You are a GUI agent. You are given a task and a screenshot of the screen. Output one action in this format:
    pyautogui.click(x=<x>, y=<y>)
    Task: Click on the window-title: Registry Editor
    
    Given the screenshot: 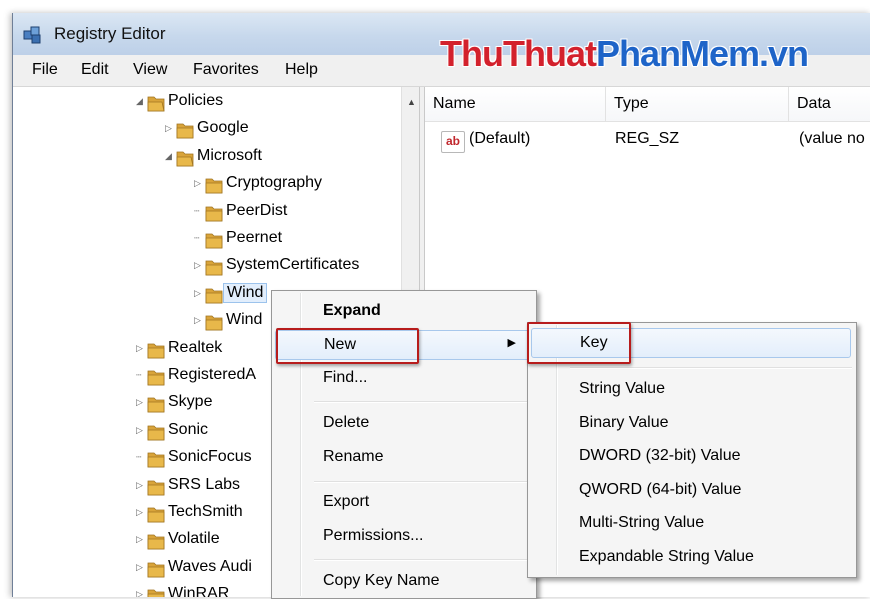 What is the action you would take?
    pyautogui.click(x=110, y=33)
    